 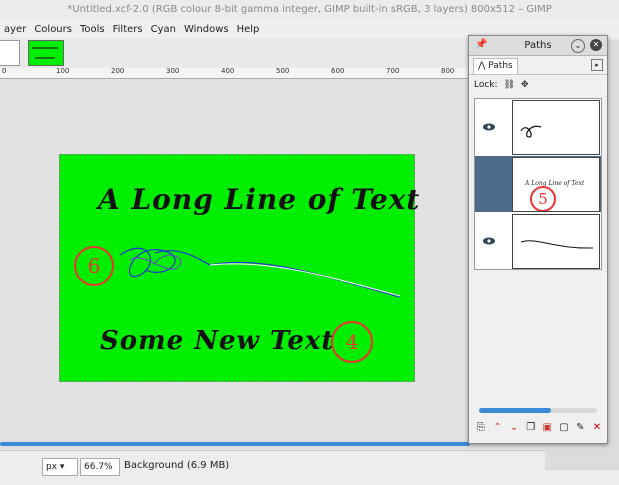 What do you see at coordinates (15, 29) in the screenshot?
I see `menu-layer: ayer` at bounding box center [15, 29].